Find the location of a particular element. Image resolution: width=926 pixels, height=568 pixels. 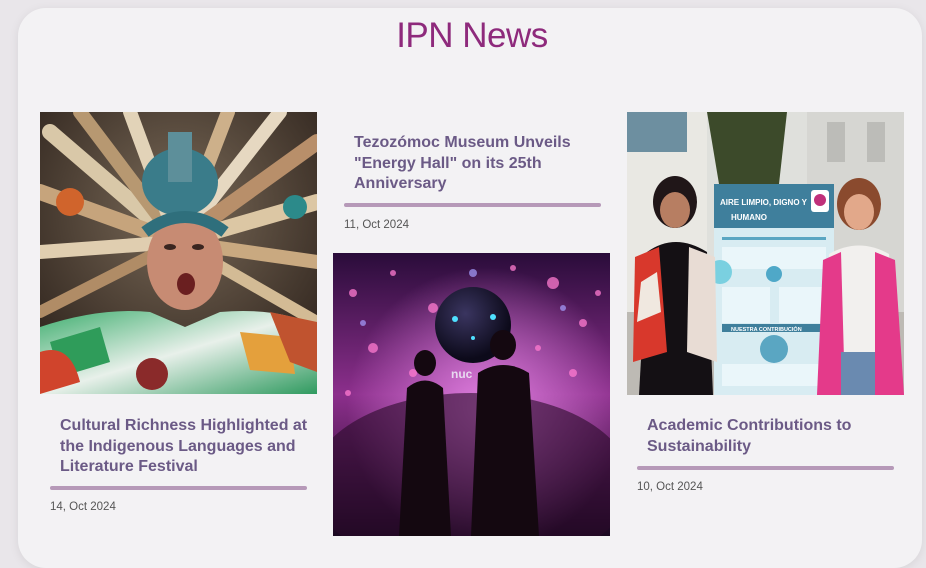

article-1-image is located at coordinates (178, 253).